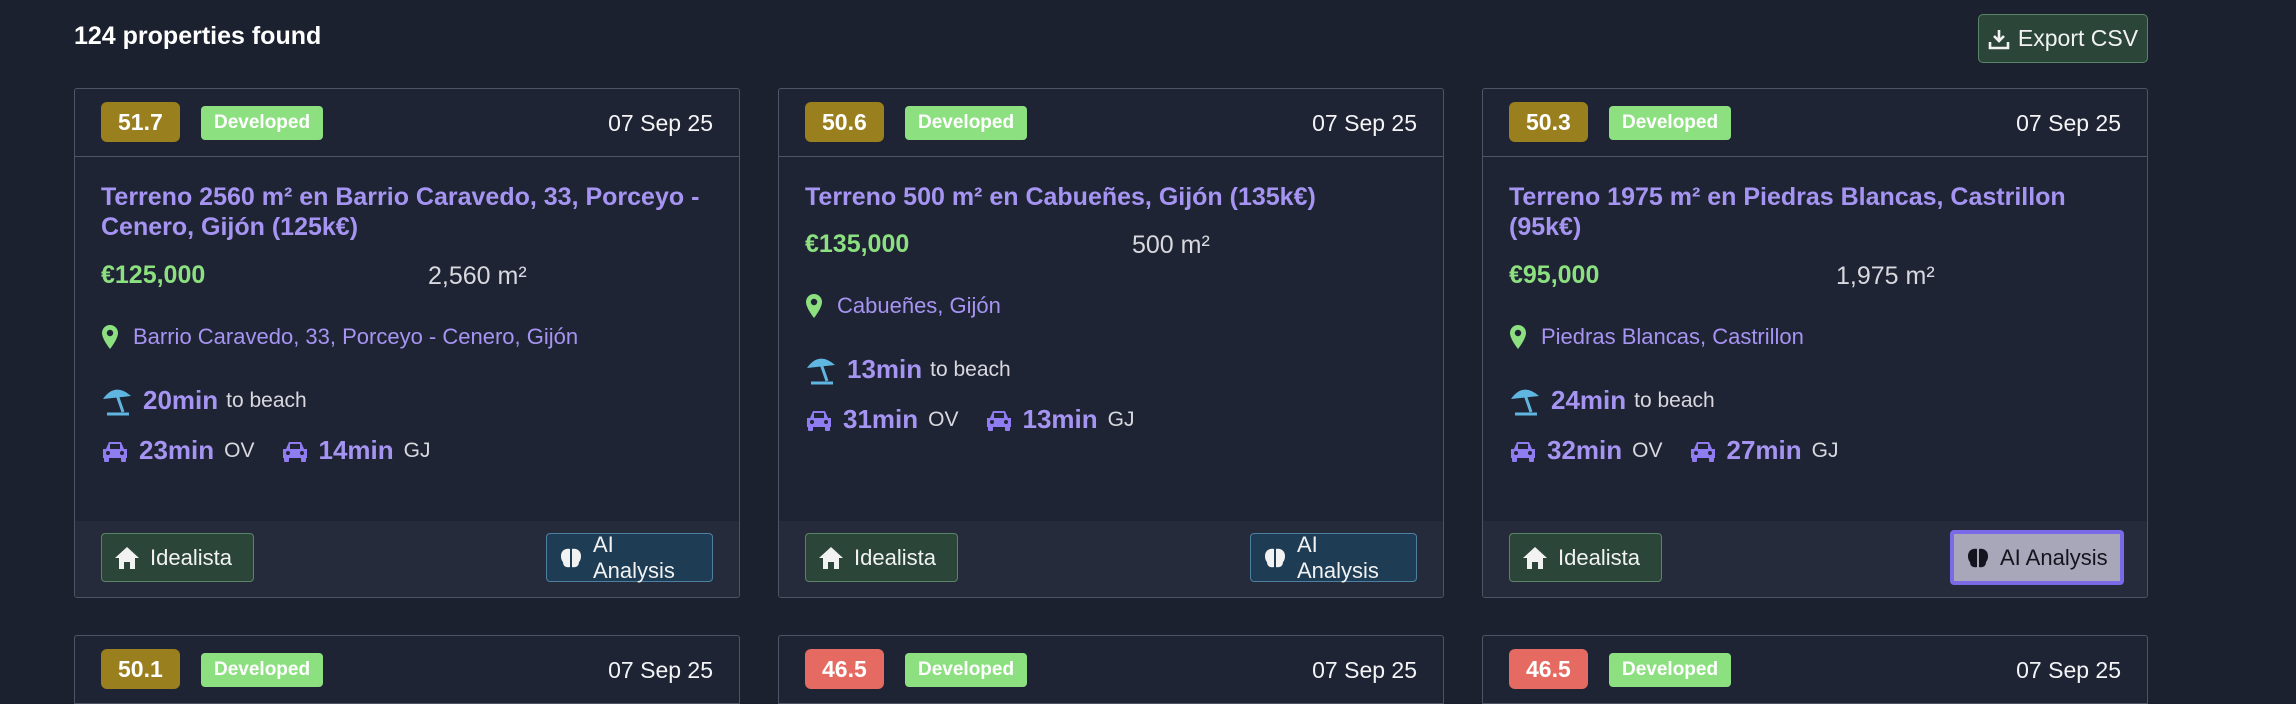 Image resolution: width=2296 pixels, height=704 pixels. What do you see at coordinates (1815, 123) in the screenshot?
I see `card-header: 50.3 Developed 07 Sep 25` at bounding box center [1815, 123].